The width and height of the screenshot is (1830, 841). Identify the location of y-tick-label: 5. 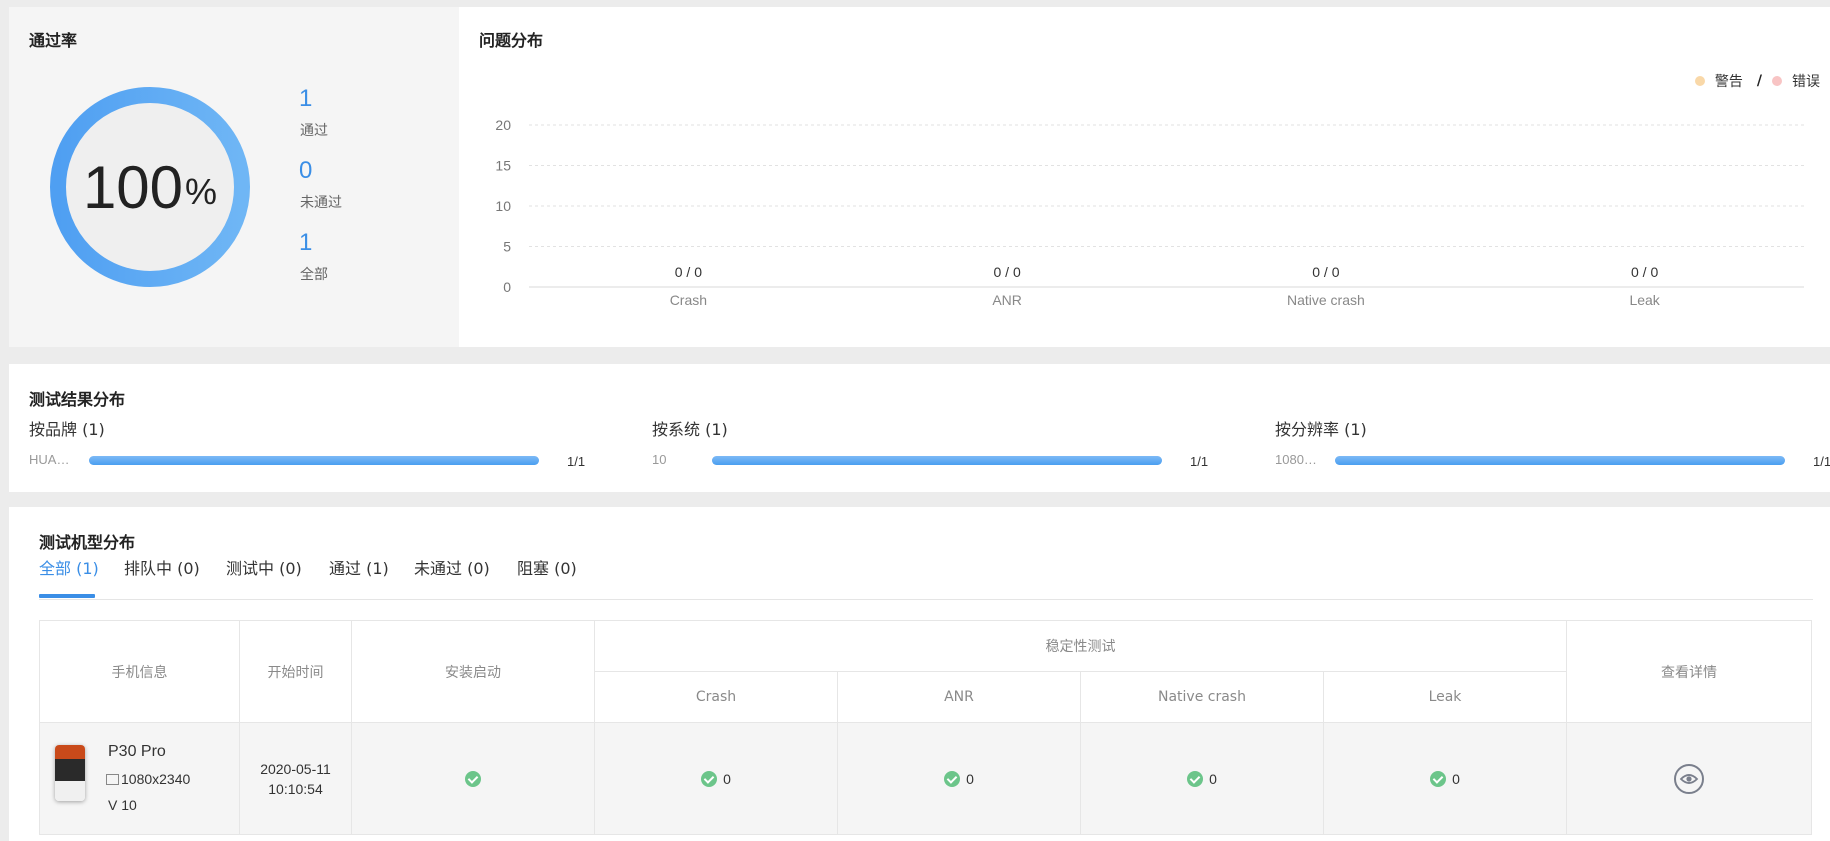
(507, 247).